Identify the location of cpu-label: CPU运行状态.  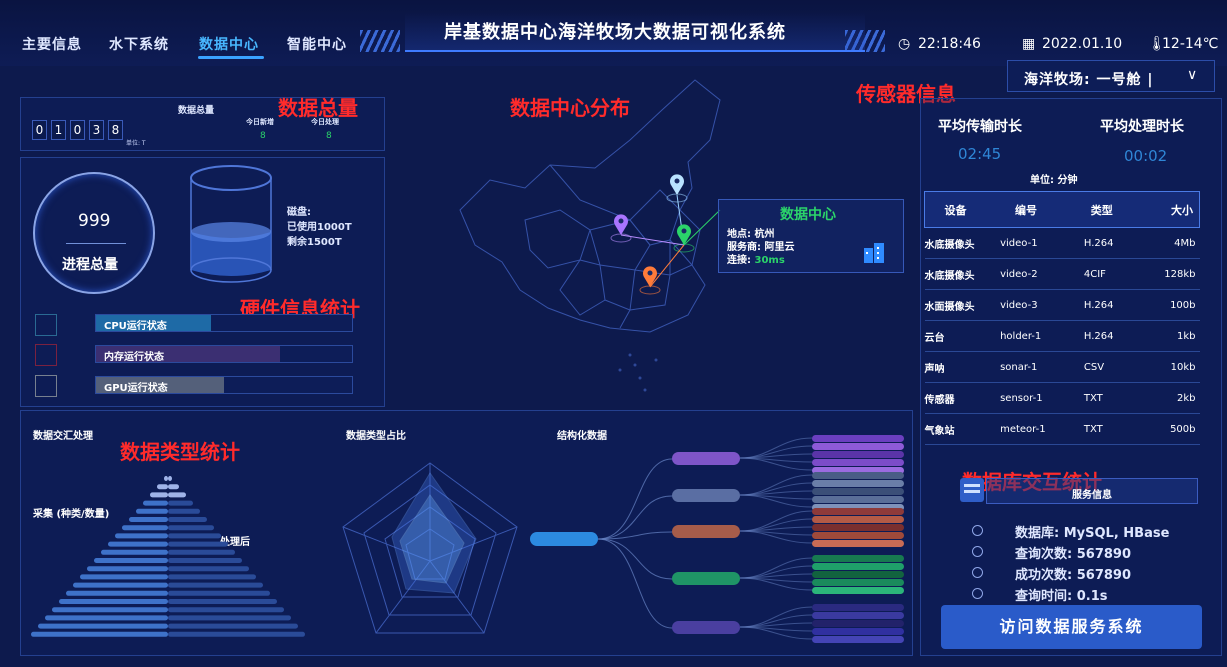
(135, 326).